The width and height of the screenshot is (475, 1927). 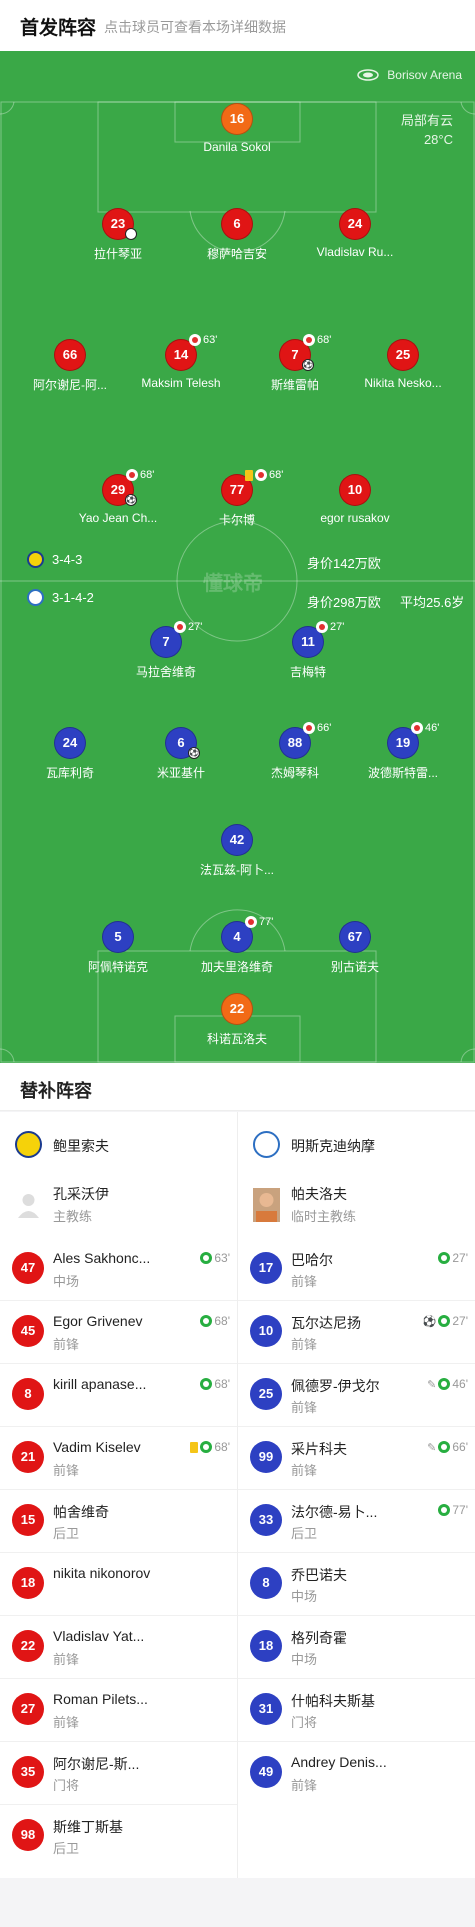 I want to click on away-formation: 3-1-4-2, so click(x=60, y=597).